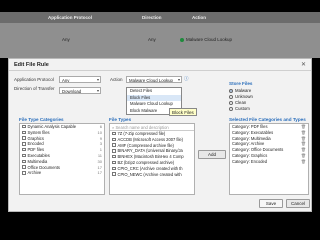  What do you see at coordinates (152, 175) in the screenshot?
I see `list-item: CPIO_NEWC (Archive created with` at bounding box center [152, 175].